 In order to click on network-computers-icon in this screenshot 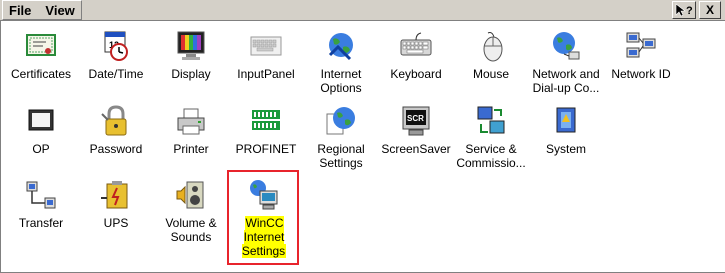, I will do `click(641, 46)`.